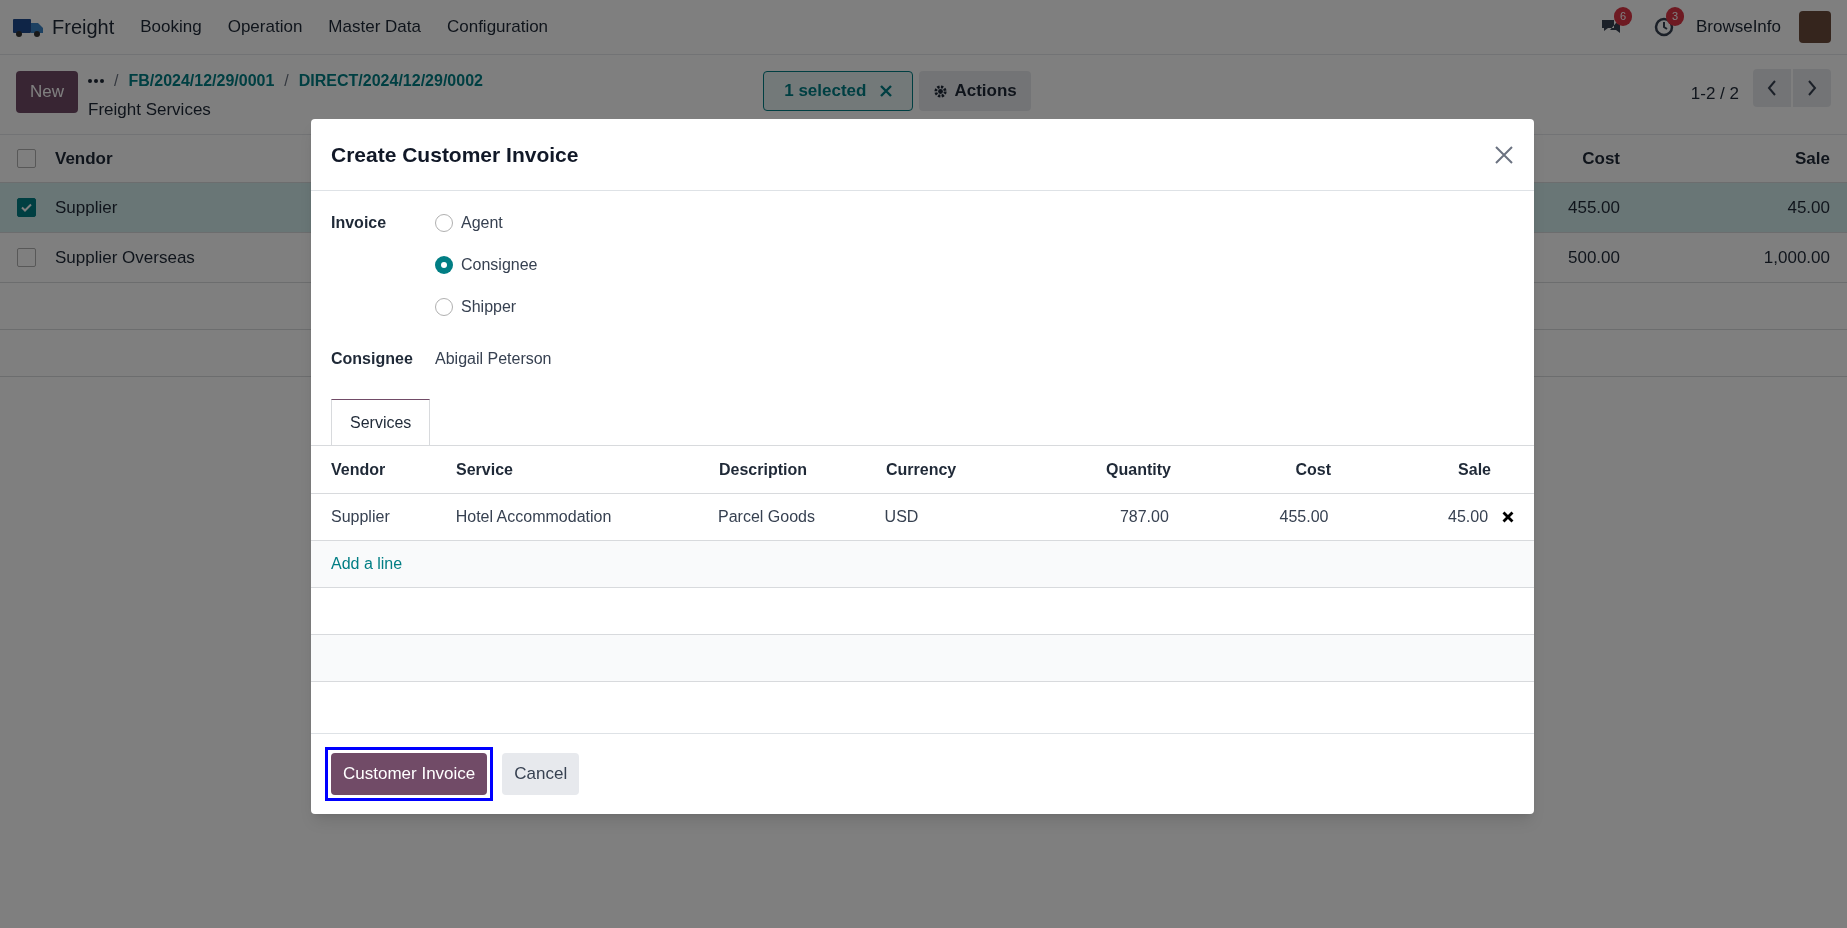 This screenshot has height=928, width=1847. What do you see at coordinates (802, 469) in the screenshot?
I see `column-header: Description` at bounding box center [802, 469].